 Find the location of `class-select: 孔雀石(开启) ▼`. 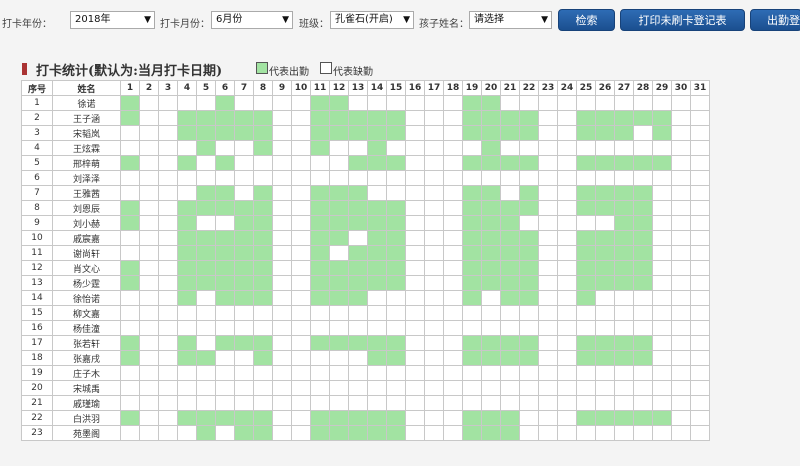

class-select: 孔雀石(开启) ▼ is located at coordinates (372, 20).